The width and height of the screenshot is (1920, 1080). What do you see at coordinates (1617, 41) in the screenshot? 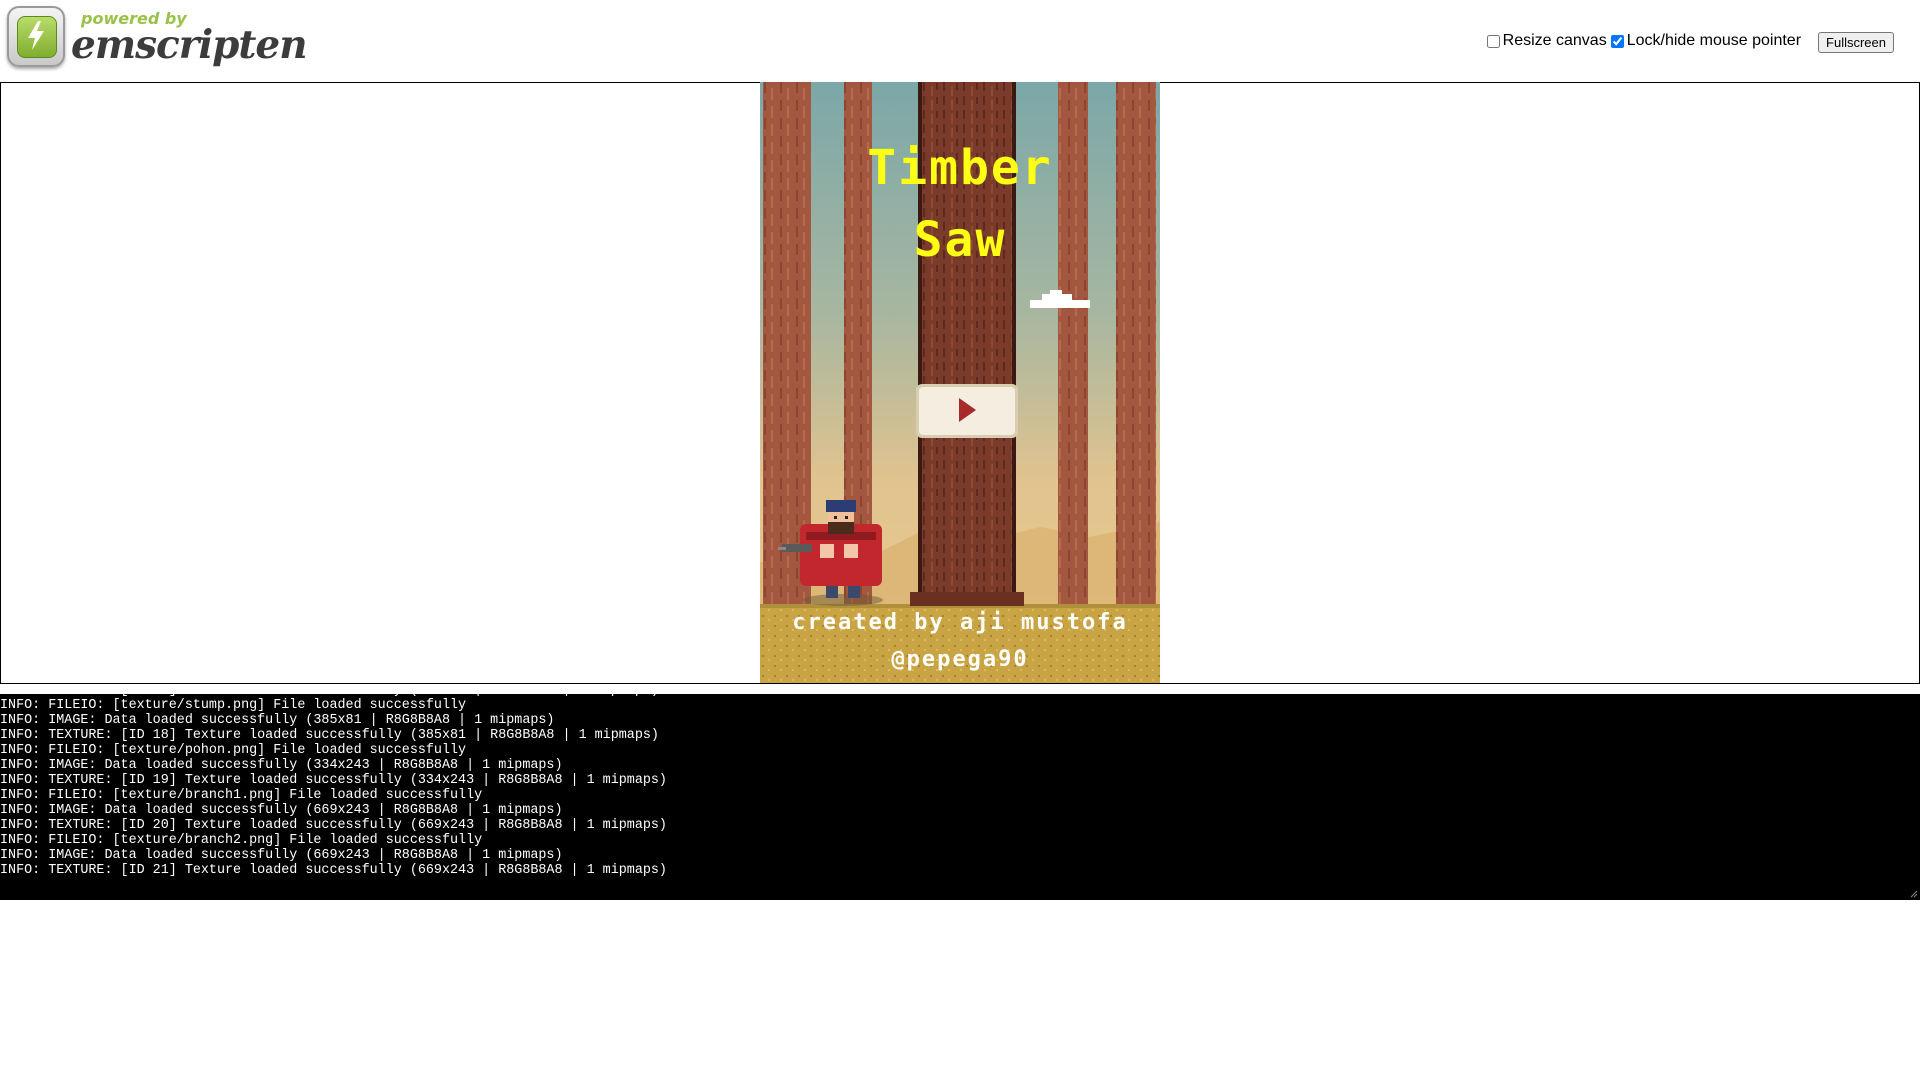
I see `lock-pointer-checkbox` at bounding box center [1617, 41].